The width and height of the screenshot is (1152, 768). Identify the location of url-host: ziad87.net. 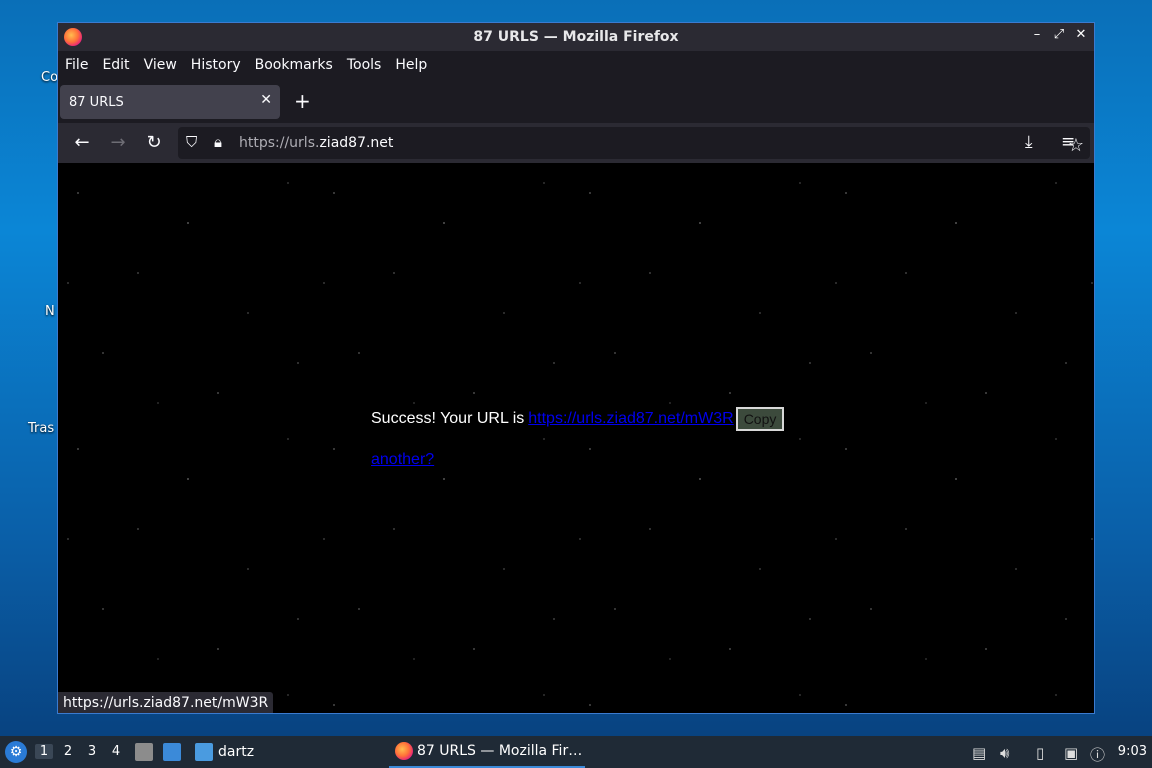
(356, 143).